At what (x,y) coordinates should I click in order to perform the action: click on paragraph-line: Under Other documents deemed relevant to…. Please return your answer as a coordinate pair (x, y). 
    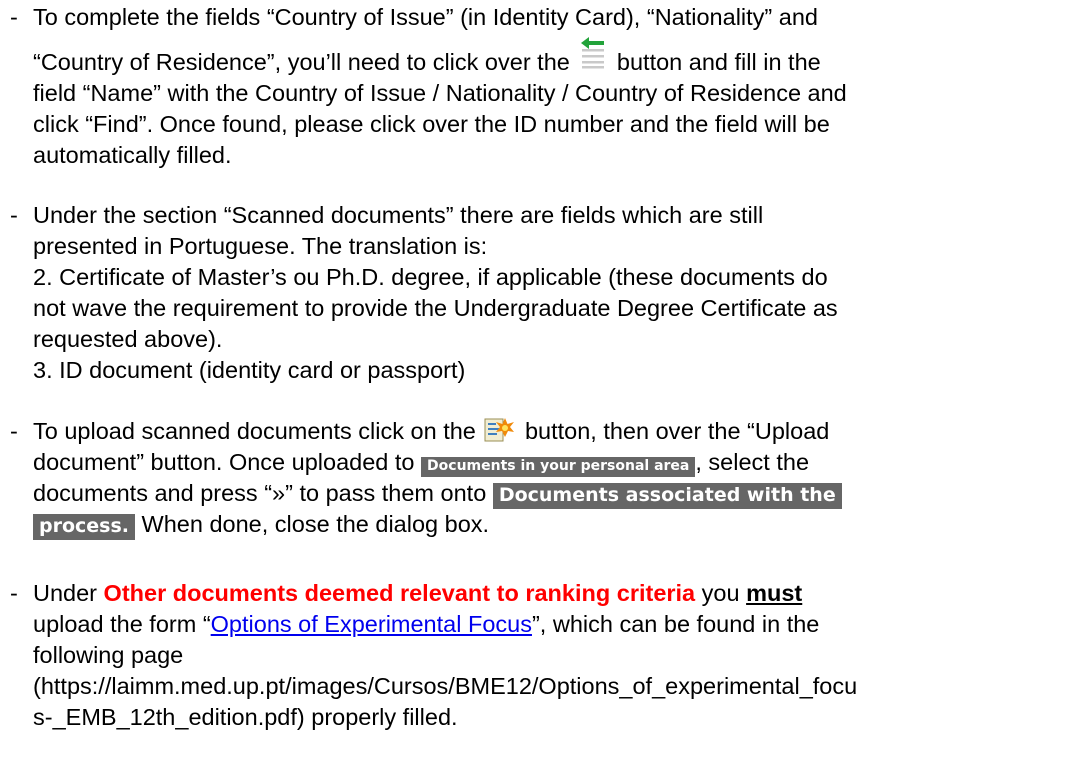
    Looking at the image, I should click on (417, 593).